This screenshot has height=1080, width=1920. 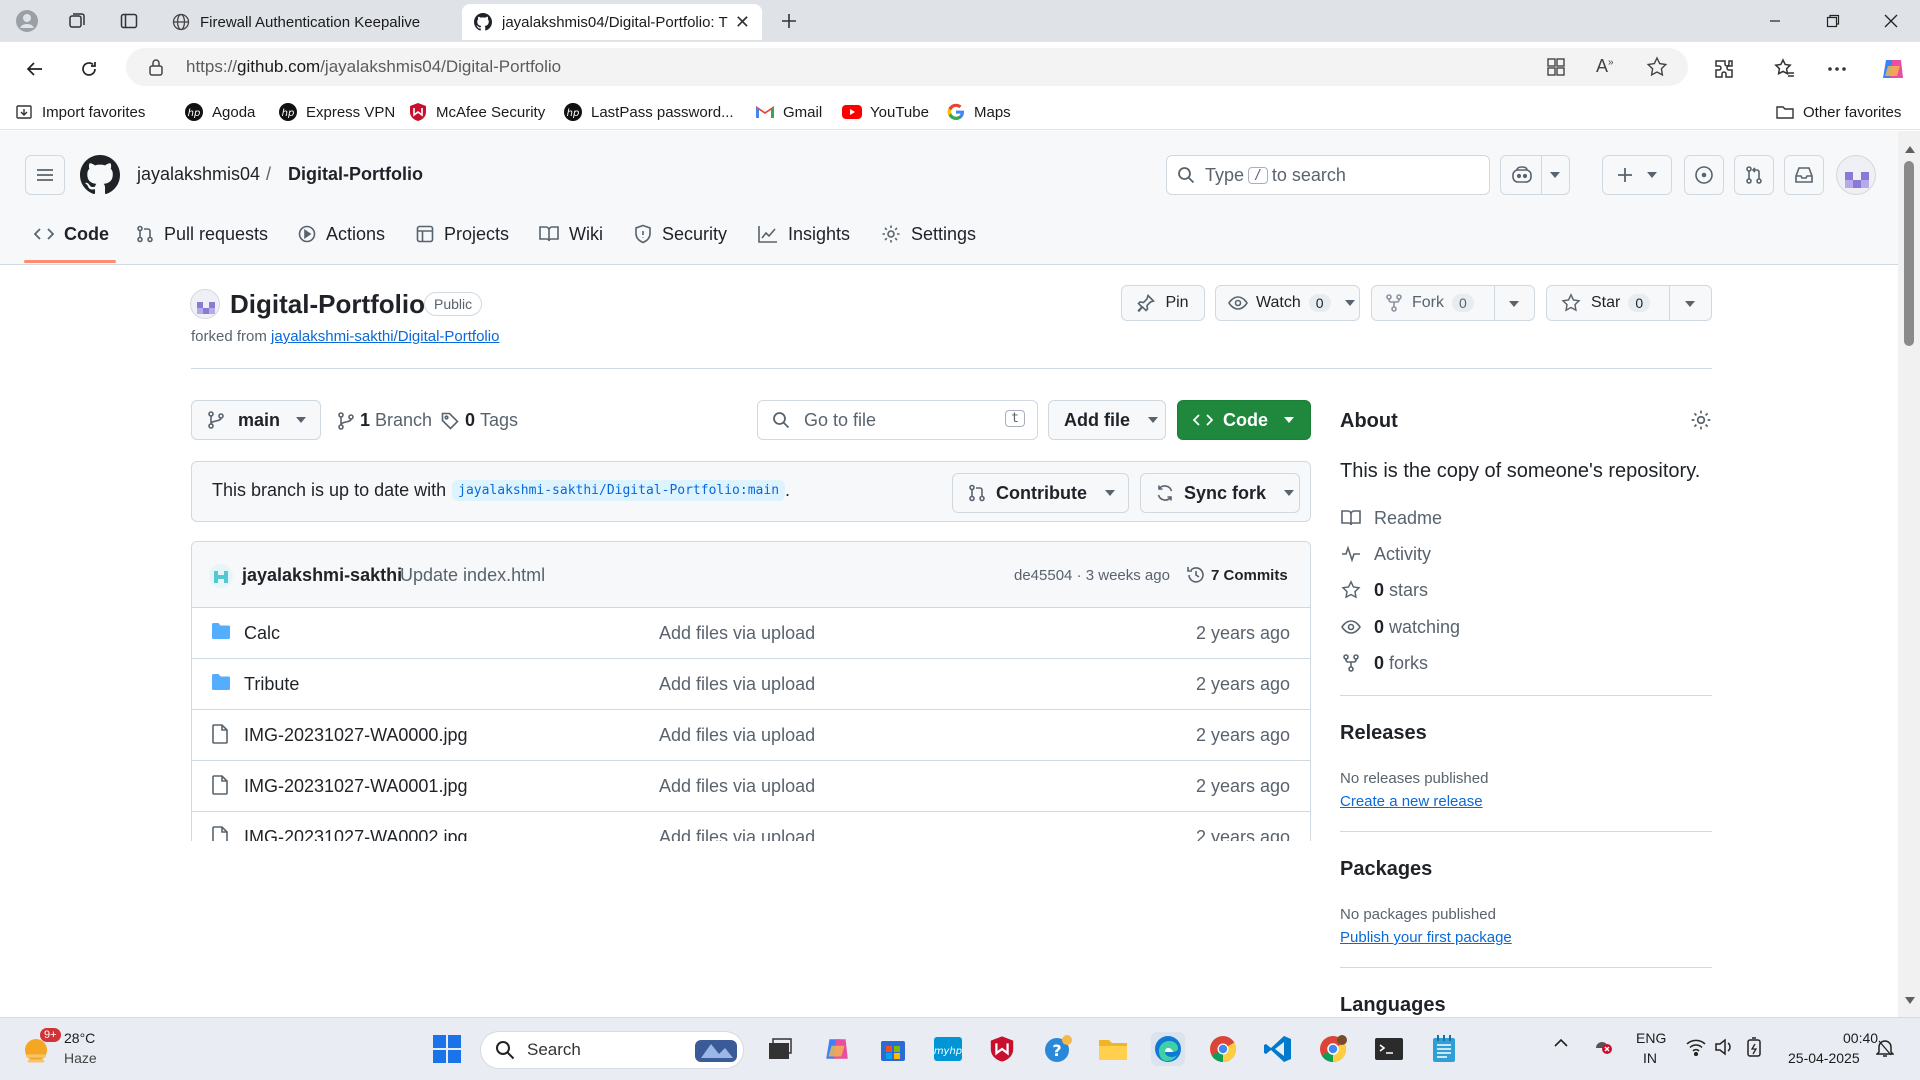 What do you see at coordinates (1168, 1049) in the screenshot?
I see `edge-browser-icon` at bounding box center [1168, 1049].